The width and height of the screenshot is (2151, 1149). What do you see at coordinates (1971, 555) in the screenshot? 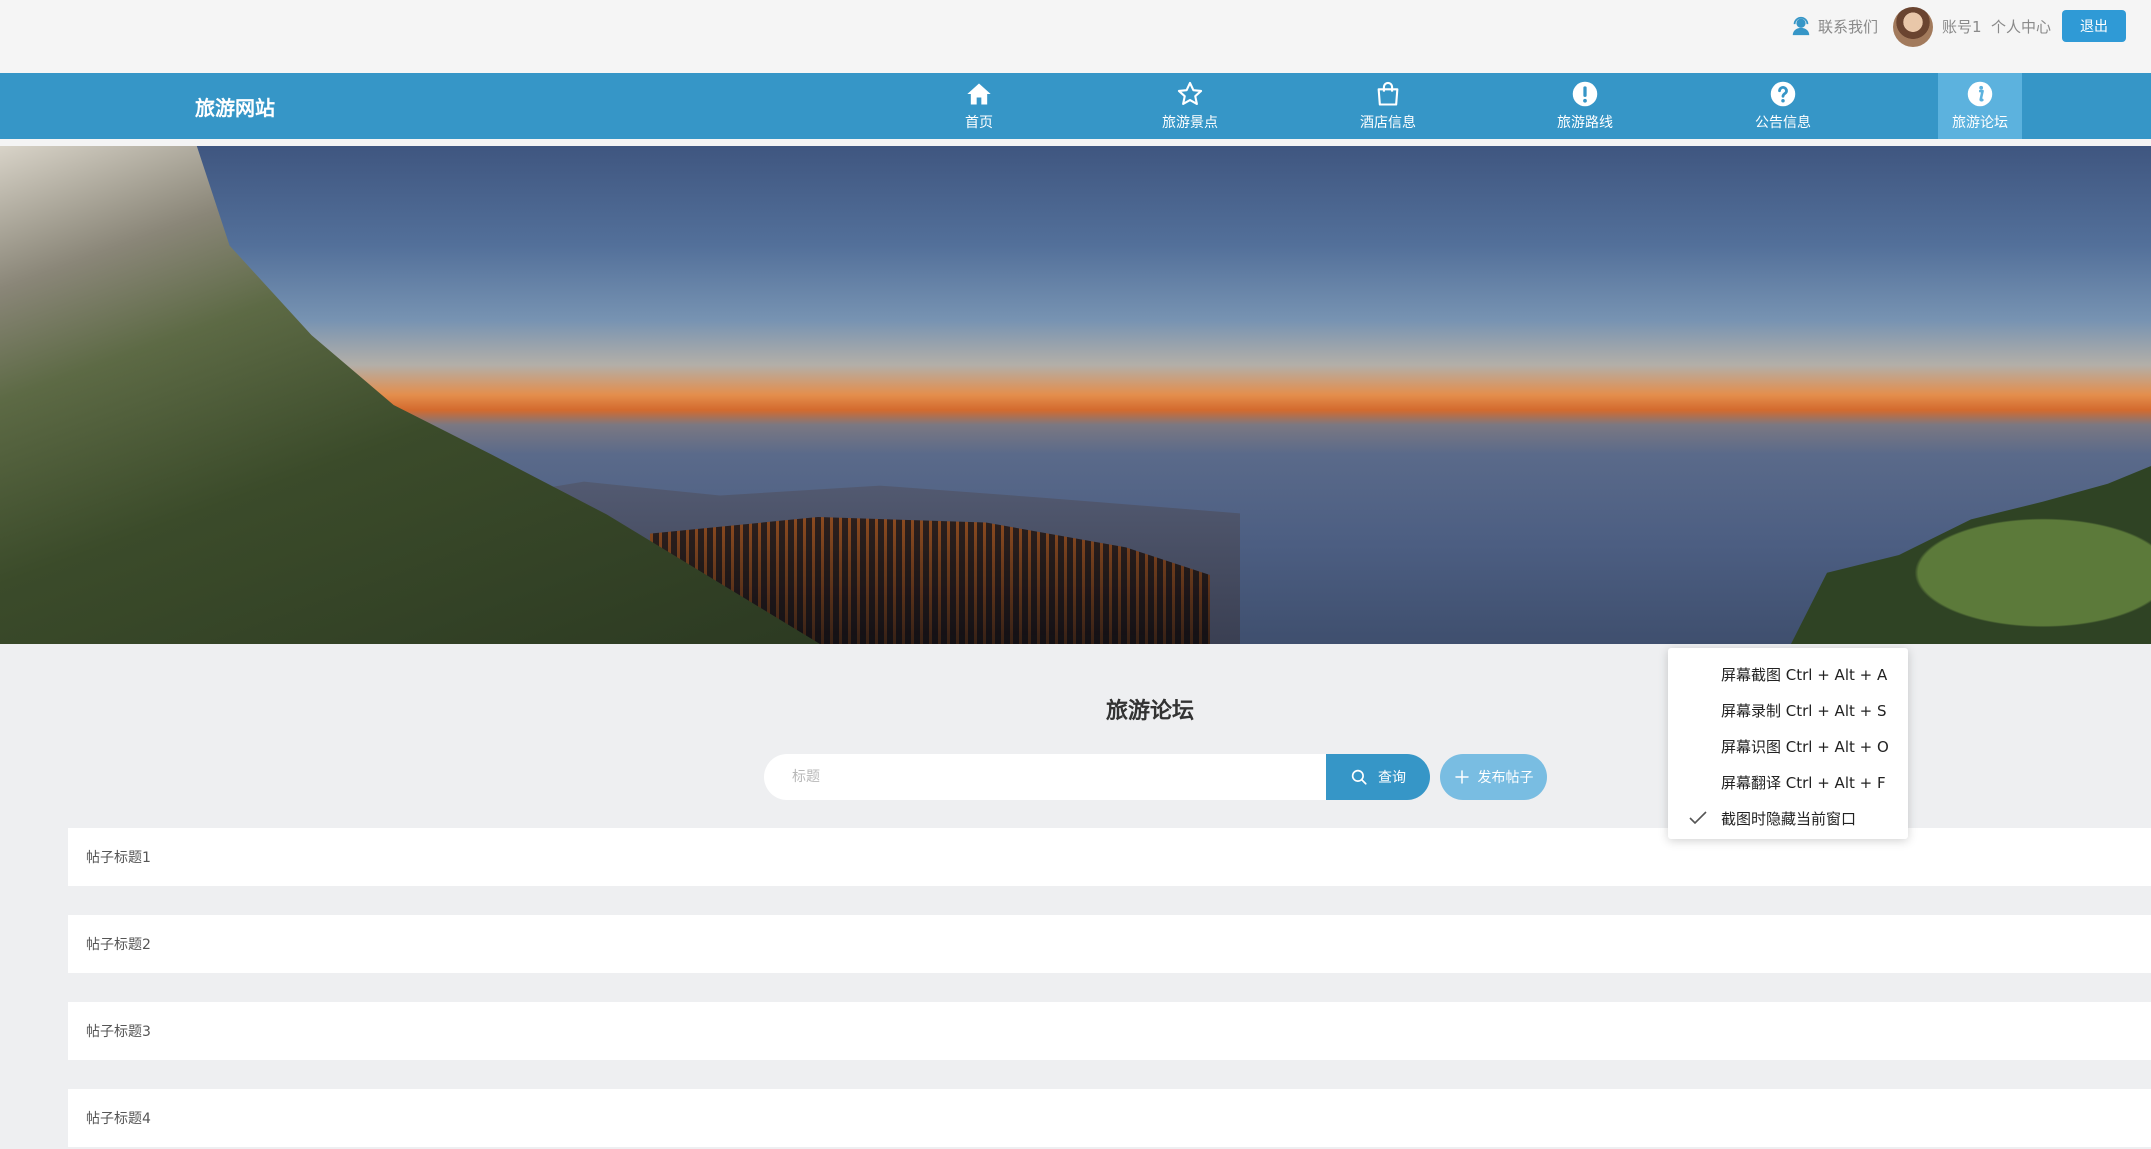
I see `banner-image-trees` at bounding box center [1971, 555].